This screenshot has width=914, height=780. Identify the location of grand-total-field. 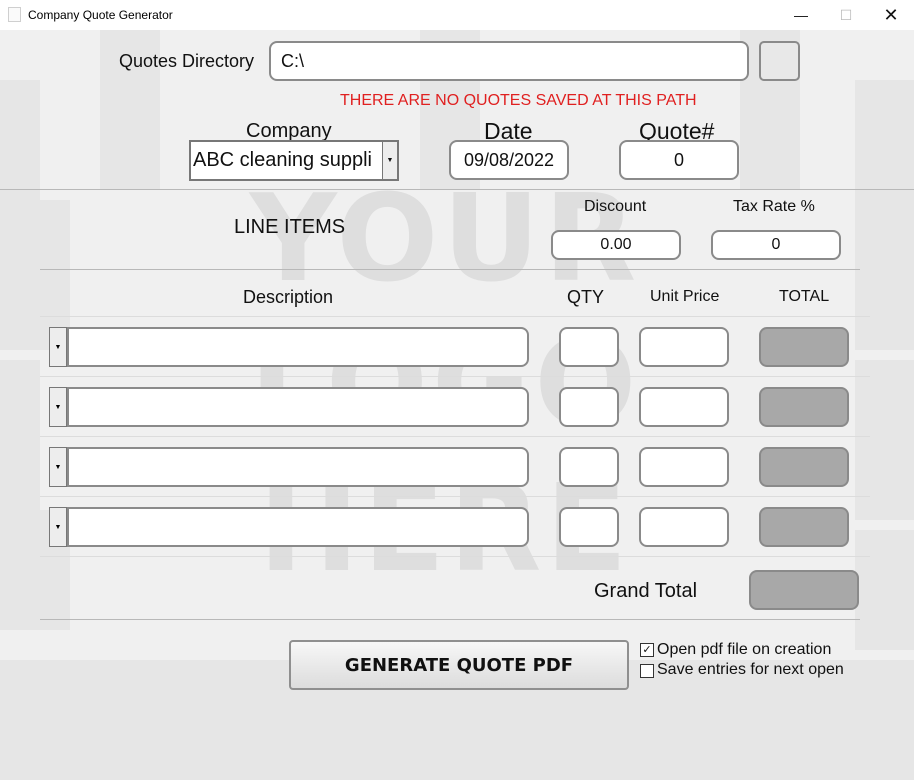
(804, 590).